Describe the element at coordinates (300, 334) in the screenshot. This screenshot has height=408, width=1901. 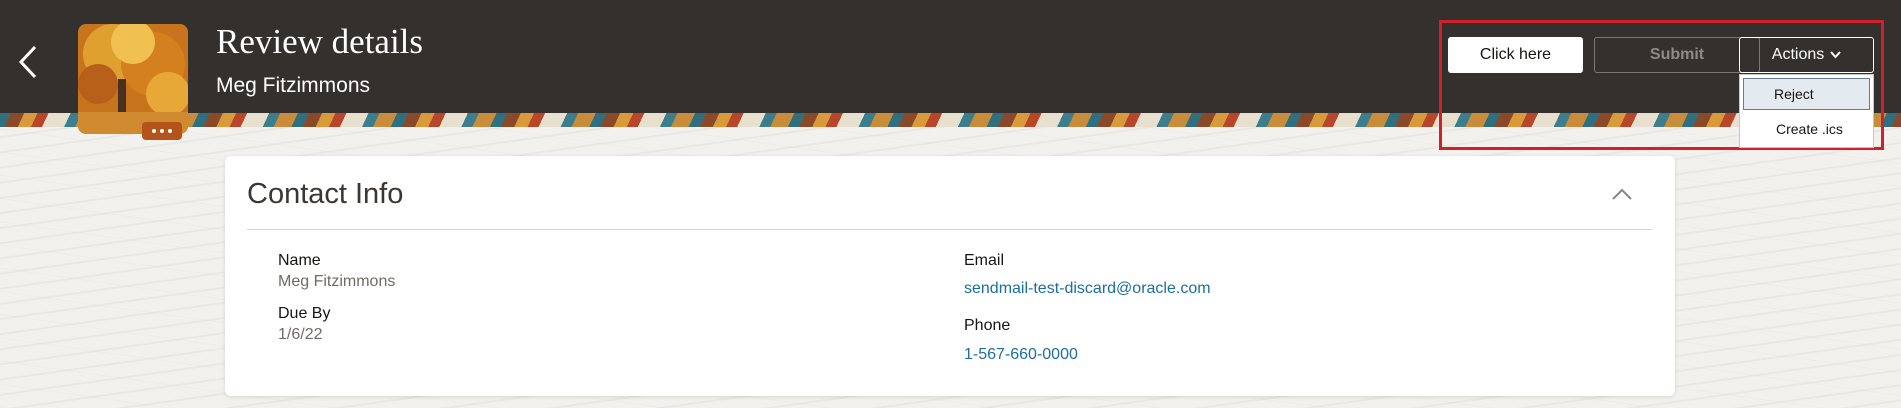
I see `due-by-value: 1/6/22` at that location.